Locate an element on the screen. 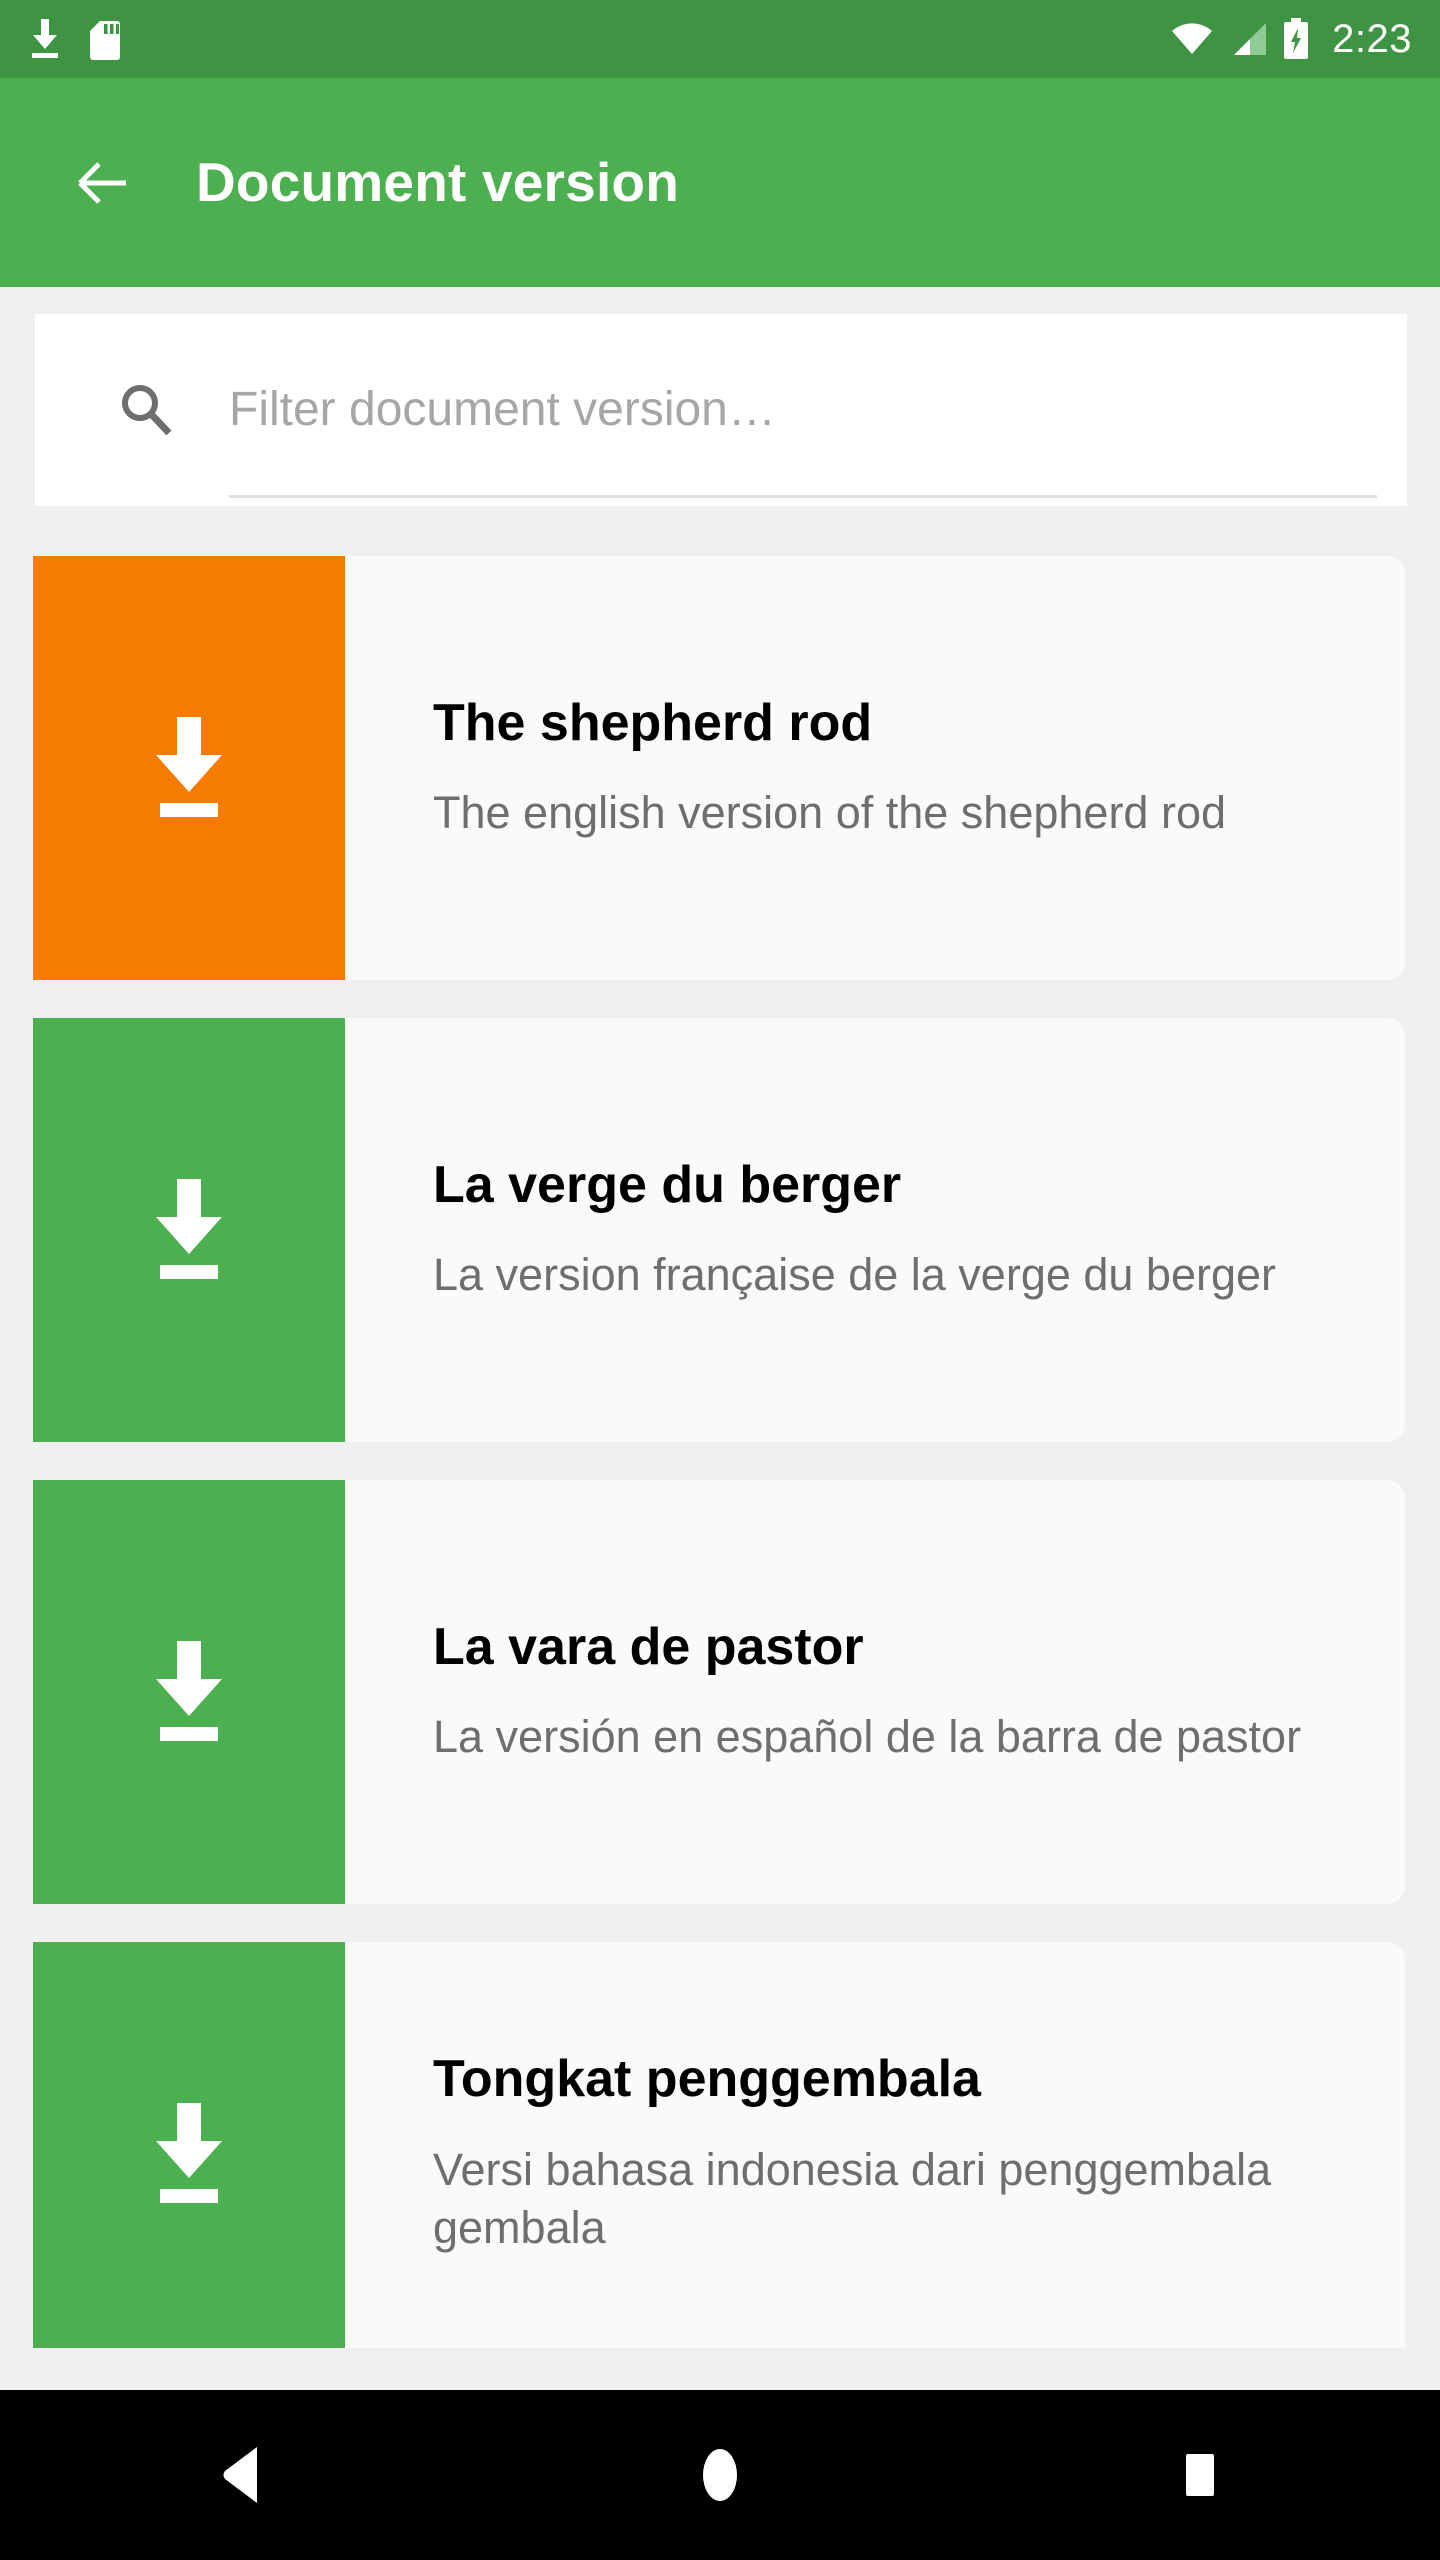 Image resolution: width=1440 pixels, height=2560 pixels. square-icon is located at coordinates (1199, 2475).